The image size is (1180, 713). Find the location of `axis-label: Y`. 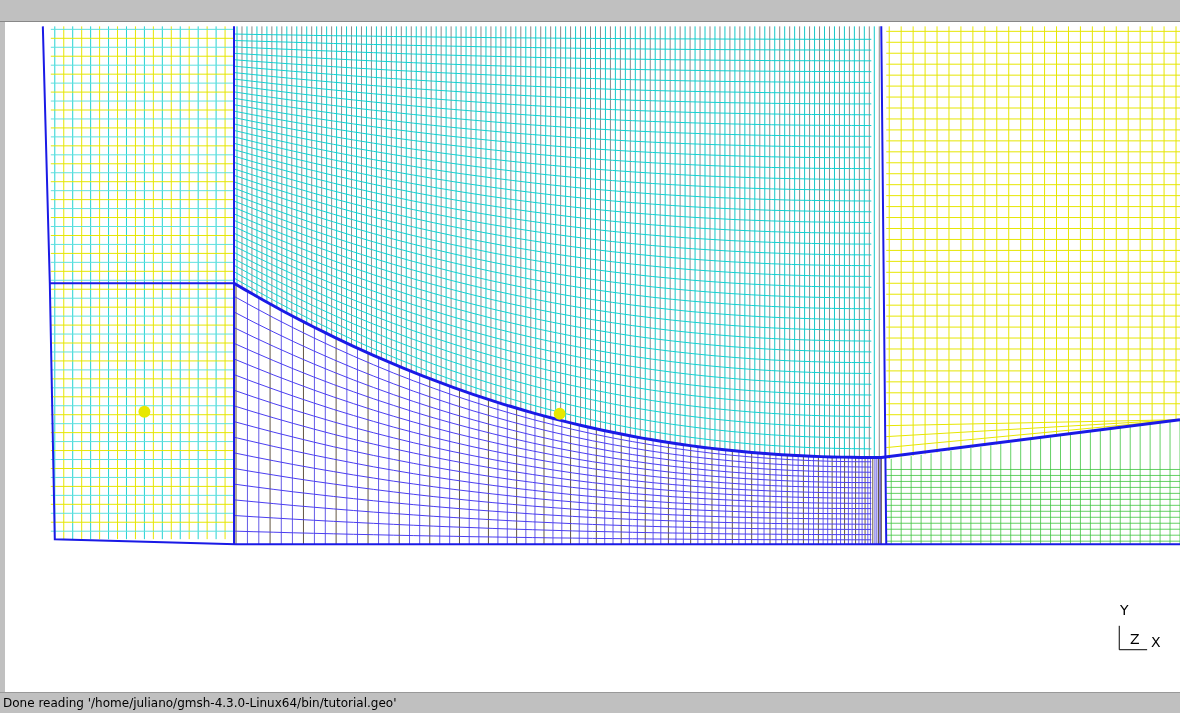

axis-label: Y is located at coordinates (1124, 610).